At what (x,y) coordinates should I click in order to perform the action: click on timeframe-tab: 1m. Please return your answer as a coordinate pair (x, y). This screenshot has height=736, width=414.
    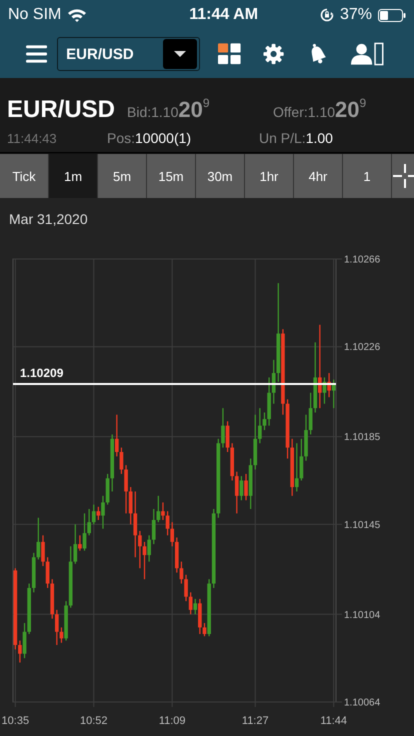
    Looking at the image, I should click on (73, 176).